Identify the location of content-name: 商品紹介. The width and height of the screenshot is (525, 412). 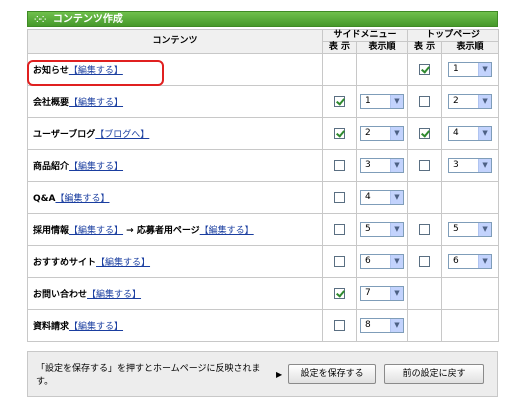
(51, 167).